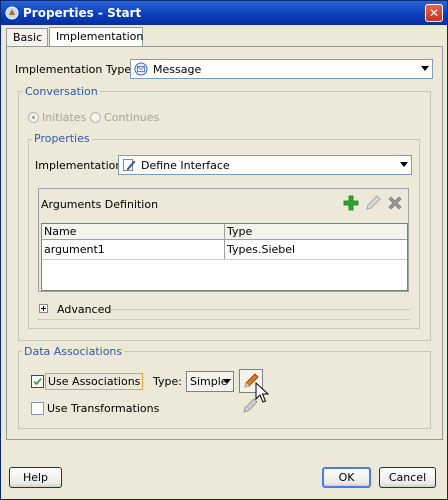  I want to click on implementation-select: Define Interface, so click(265, 165).